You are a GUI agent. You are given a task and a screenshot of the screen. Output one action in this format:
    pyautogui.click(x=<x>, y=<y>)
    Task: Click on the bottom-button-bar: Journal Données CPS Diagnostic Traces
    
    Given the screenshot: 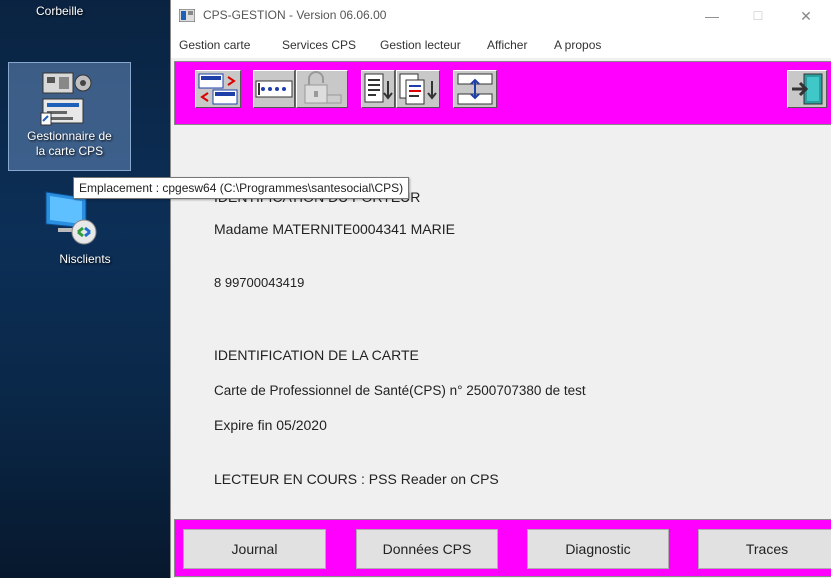 What is the action you would take?
    pyautogui.click(x=502, y=548)
    